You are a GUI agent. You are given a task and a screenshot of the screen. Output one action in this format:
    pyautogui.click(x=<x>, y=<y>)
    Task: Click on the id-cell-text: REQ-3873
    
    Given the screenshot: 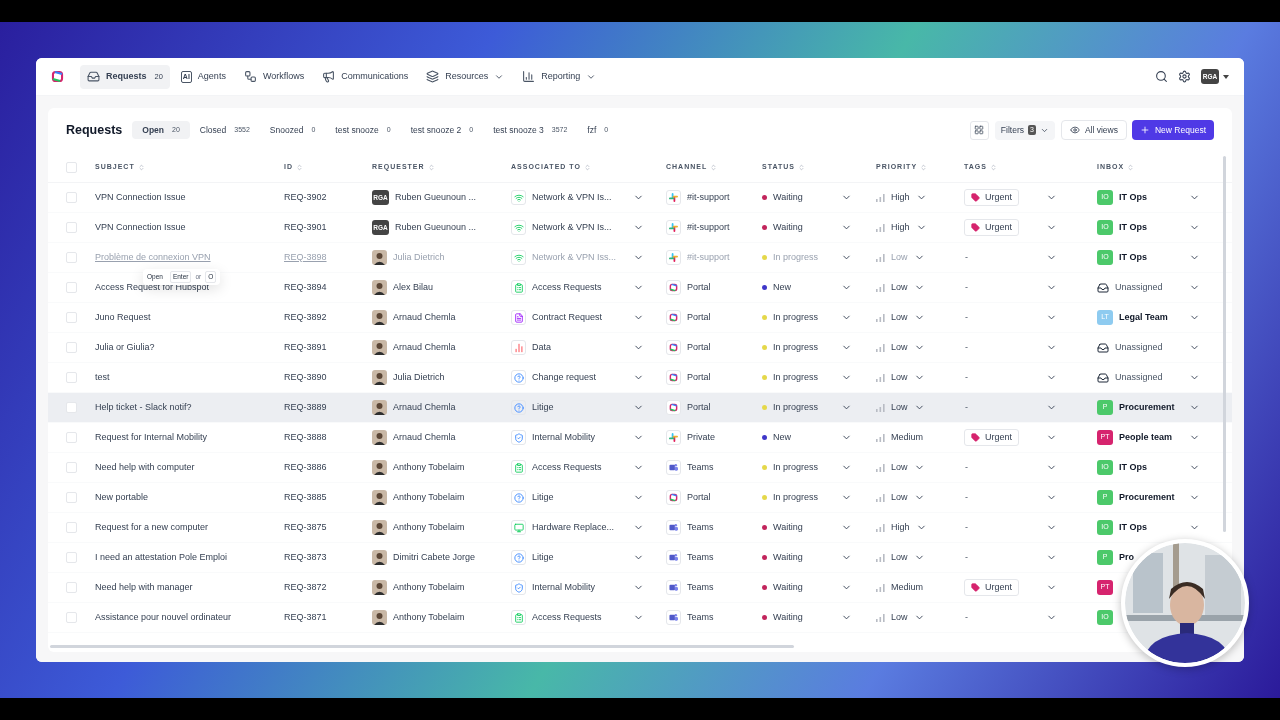 What is the action you would take?
    pyautogui.click(x=306, y=557)
    